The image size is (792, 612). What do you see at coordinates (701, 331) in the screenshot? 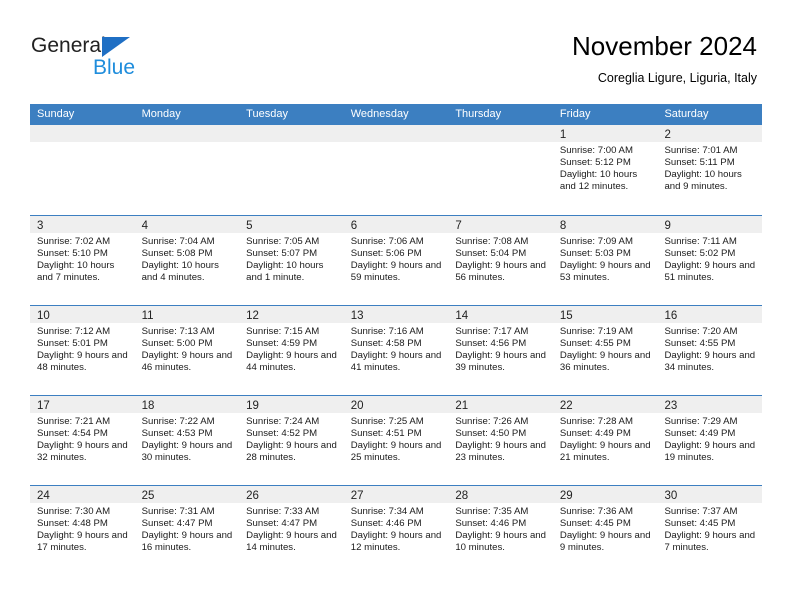
I see `sunrise-text: Sunrise: 7:20 AM` at bounding box center [701, 331].